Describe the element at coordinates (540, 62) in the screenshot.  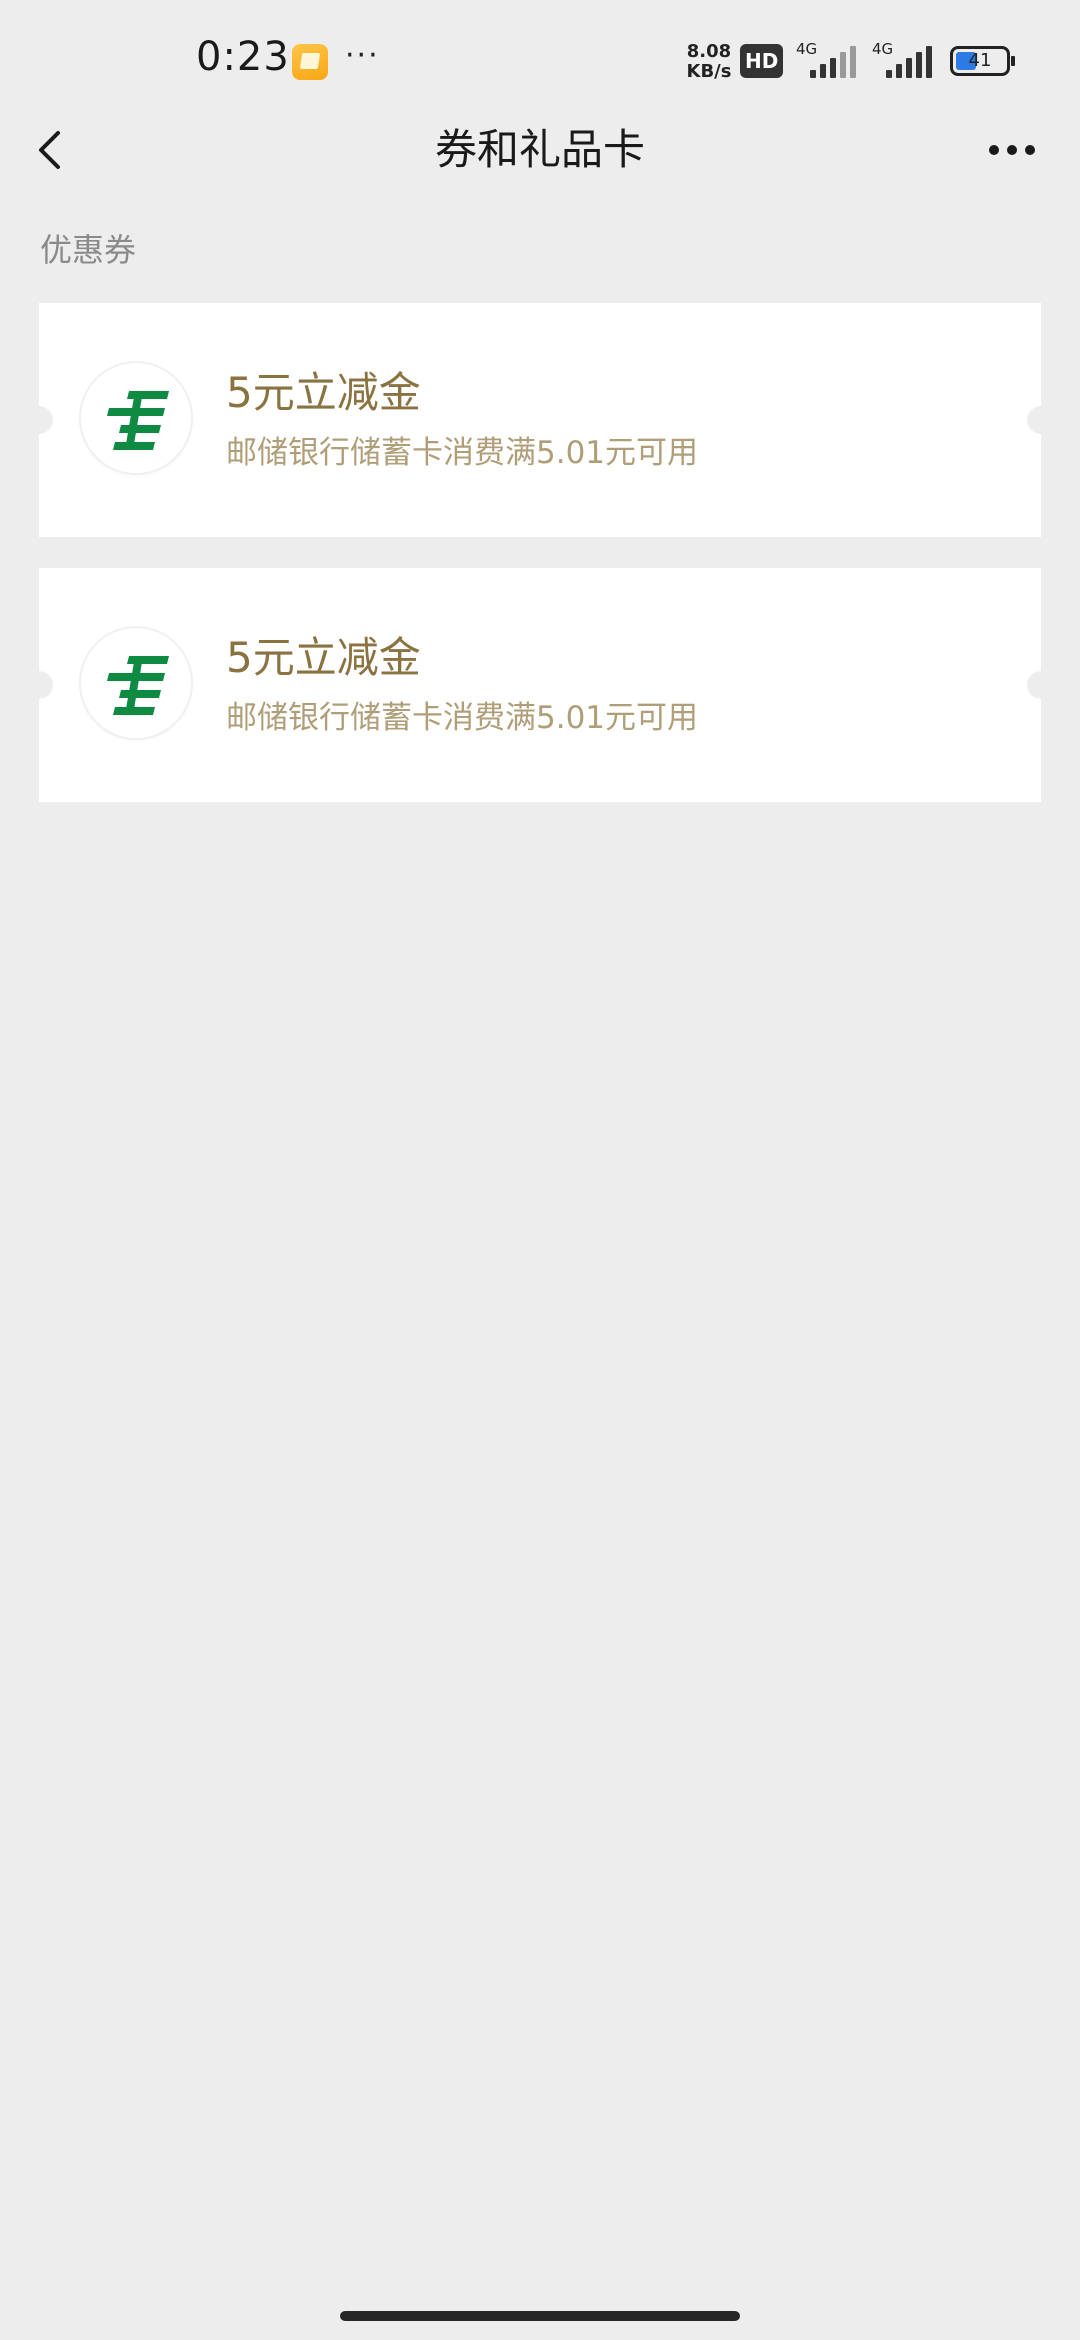
I see `status-bar: 0:23 ··· 8.08 KB/s HD 4G 4G 41` at that location.